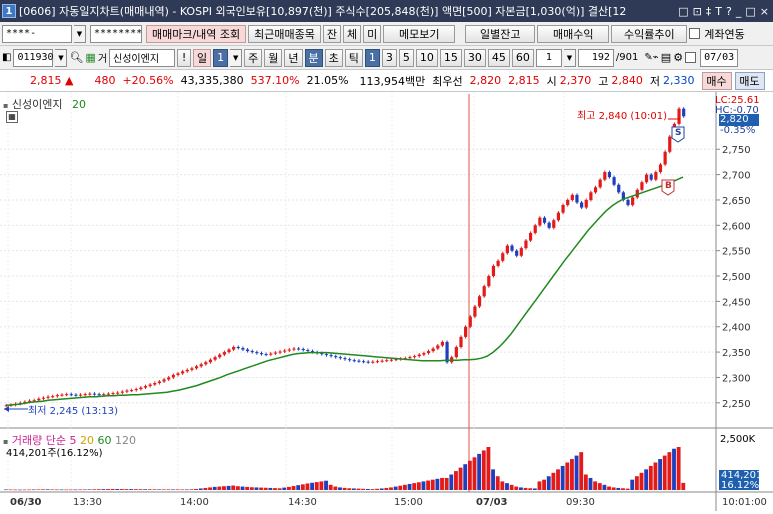  I want to click on daily-balance-button: 일별잔고, so click(500, 33).